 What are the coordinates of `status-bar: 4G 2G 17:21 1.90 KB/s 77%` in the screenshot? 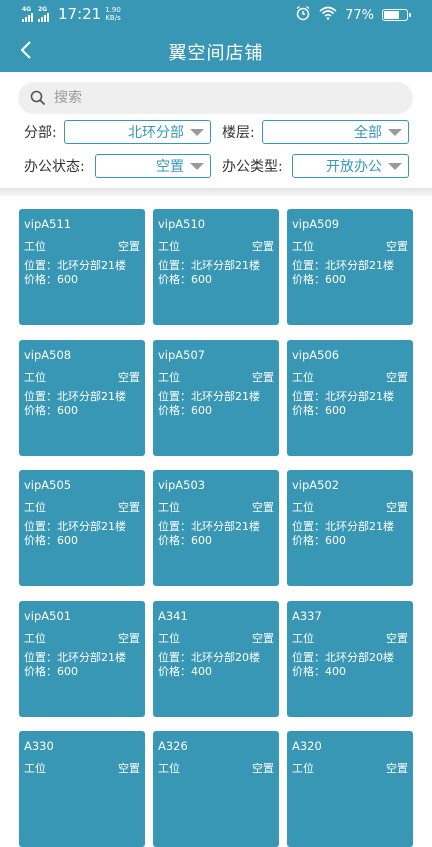 It's located at (216, 14).